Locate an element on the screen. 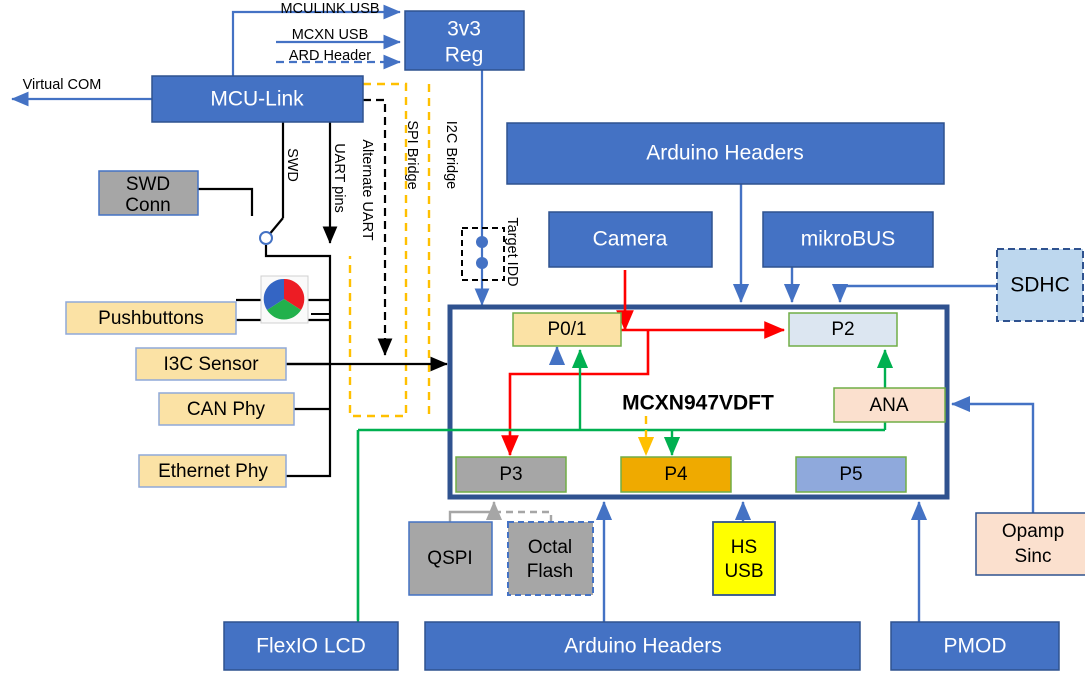 The height and width of the screenshot is (682, 1085). block-mcu-link-label: MCU-Link is located at coordinates (257, 99).